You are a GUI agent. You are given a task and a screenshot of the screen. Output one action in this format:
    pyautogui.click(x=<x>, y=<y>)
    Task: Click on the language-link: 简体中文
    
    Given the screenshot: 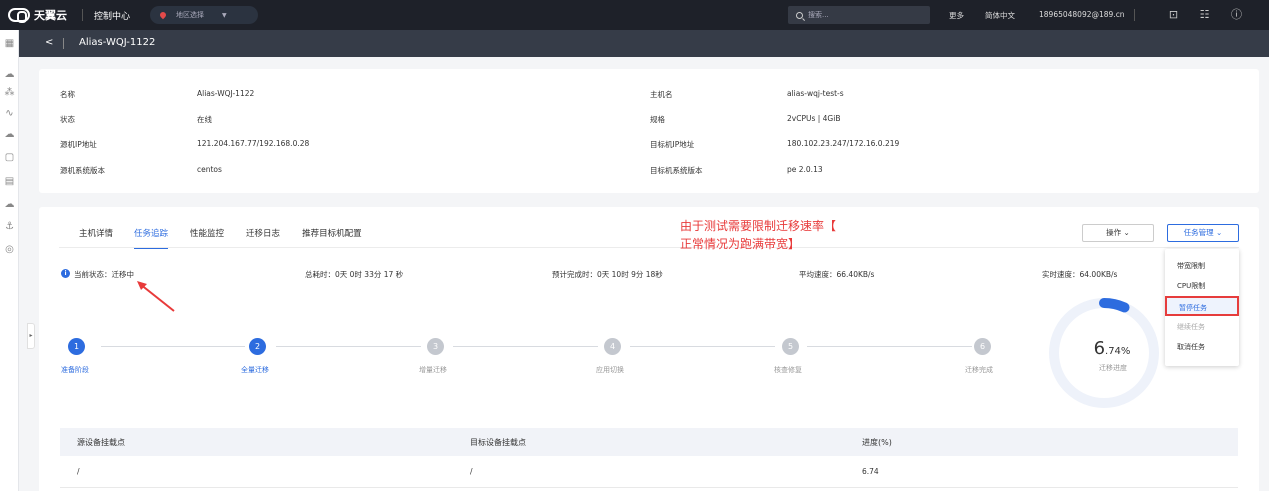 What is the action you would take?
    pyautogui.click(x=1000, y=15)
    